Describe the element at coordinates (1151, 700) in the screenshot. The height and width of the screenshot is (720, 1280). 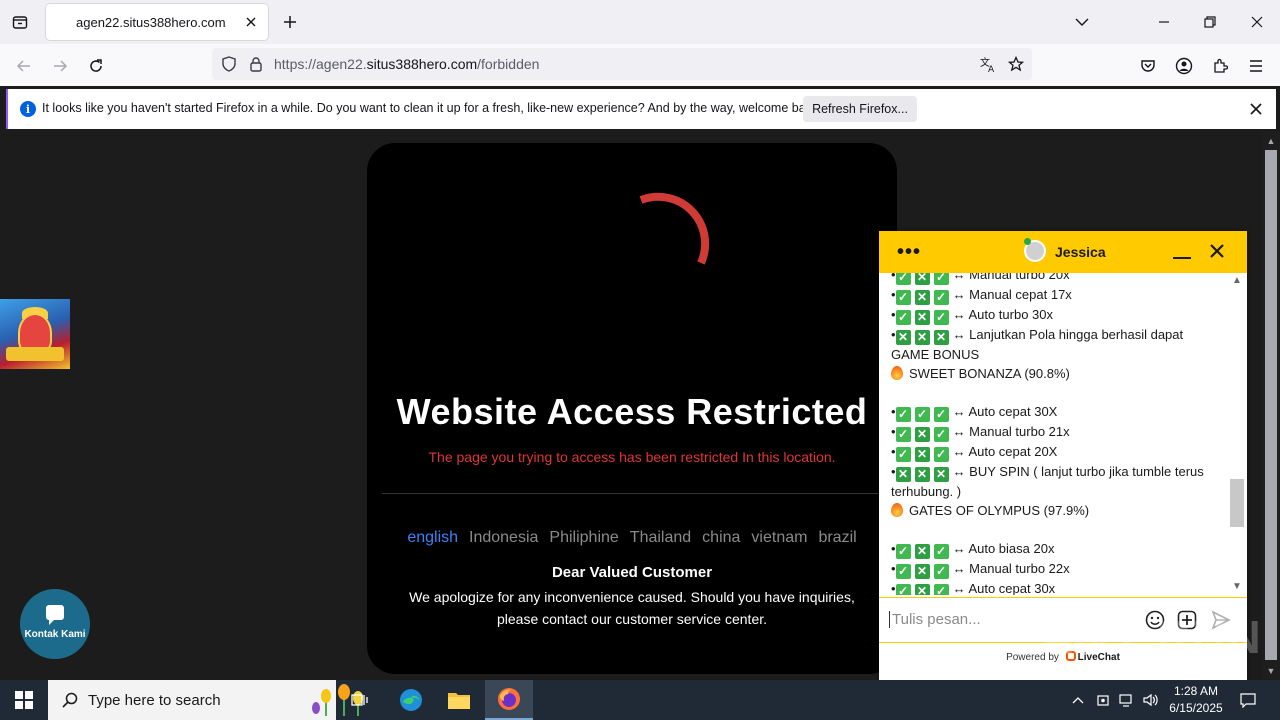
I see `volume-icon` at that location.